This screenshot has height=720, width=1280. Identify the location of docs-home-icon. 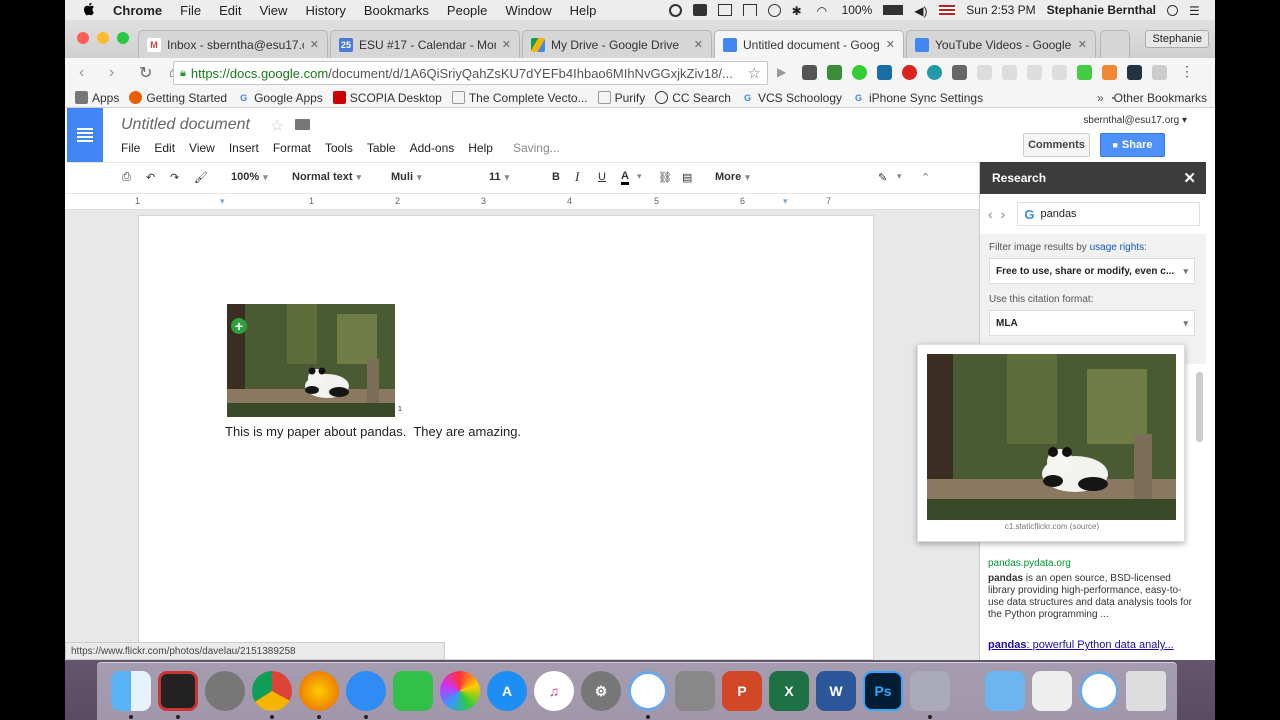
(85, 135).